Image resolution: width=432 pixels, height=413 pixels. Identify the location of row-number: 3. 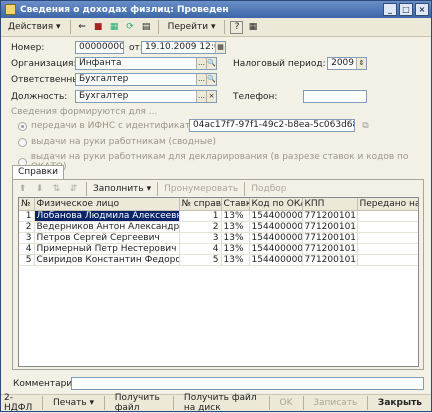
(27, 238).